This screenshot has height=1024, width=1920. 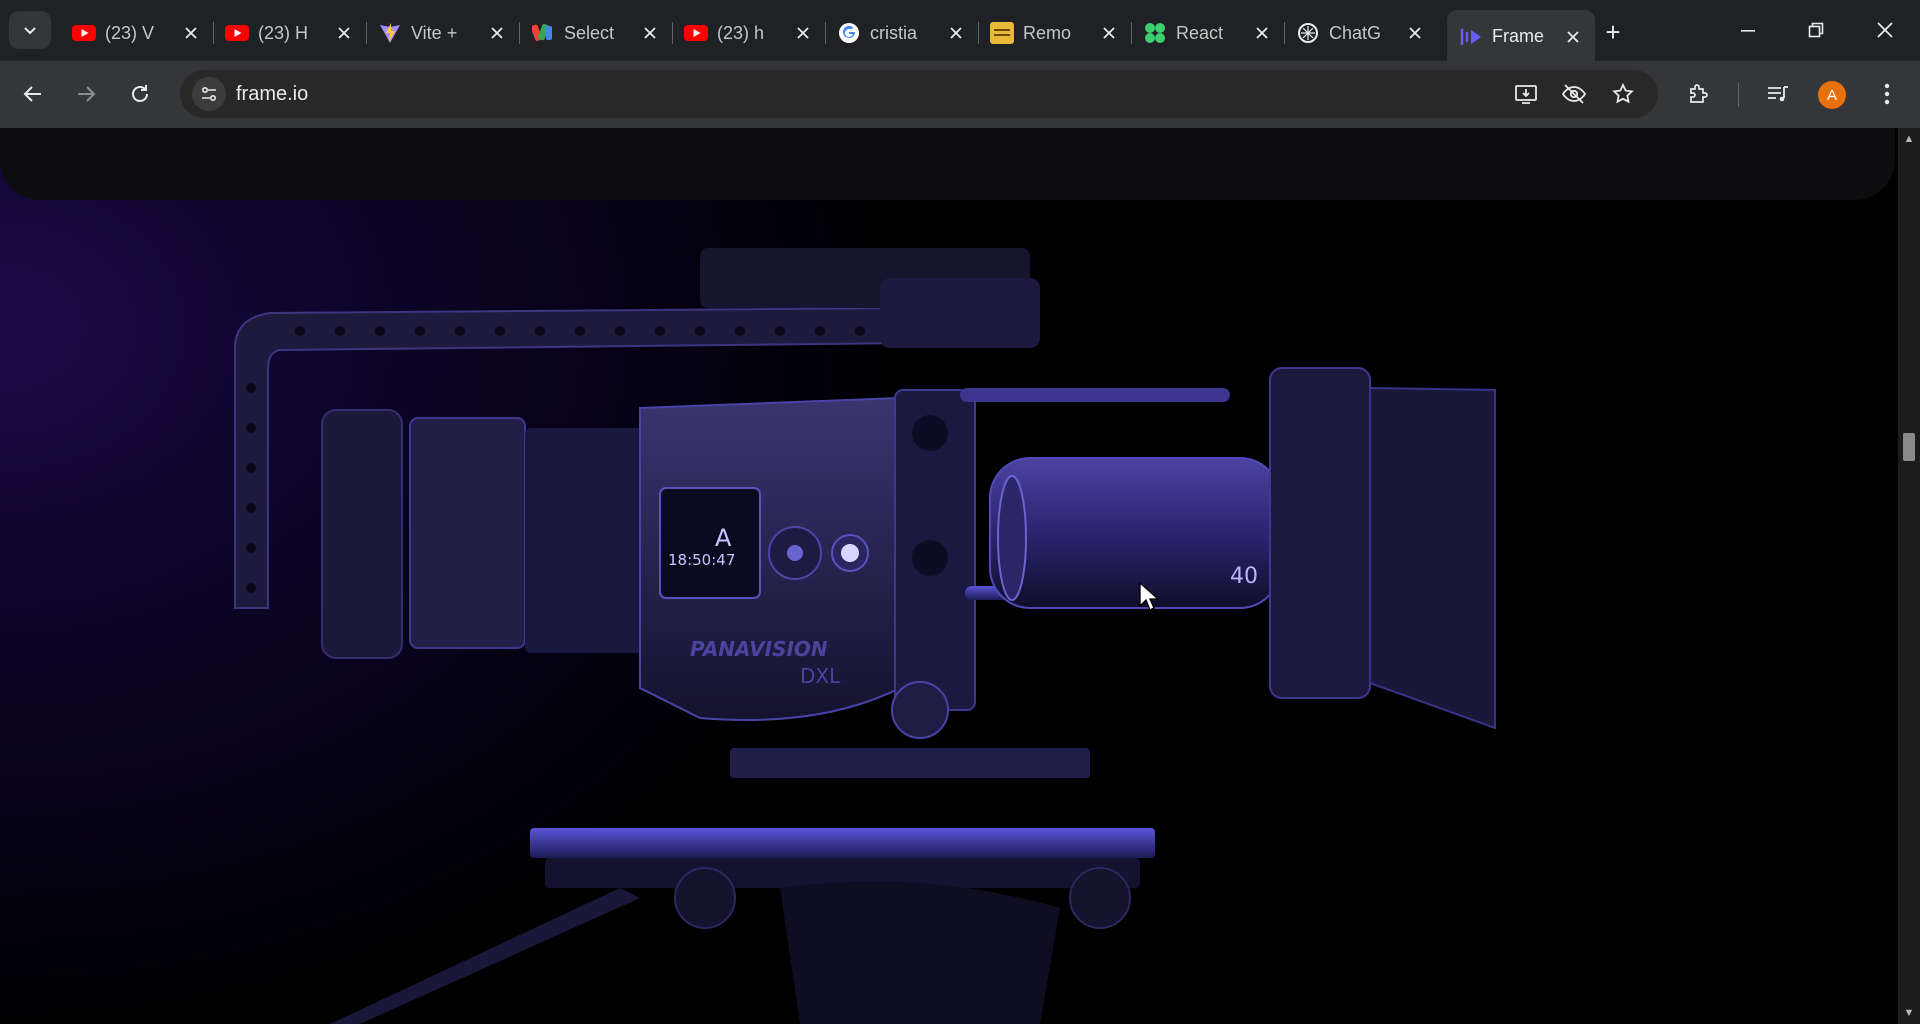 I want to click on camera-display-time: 18:50:47, so click(x=701, y=560).